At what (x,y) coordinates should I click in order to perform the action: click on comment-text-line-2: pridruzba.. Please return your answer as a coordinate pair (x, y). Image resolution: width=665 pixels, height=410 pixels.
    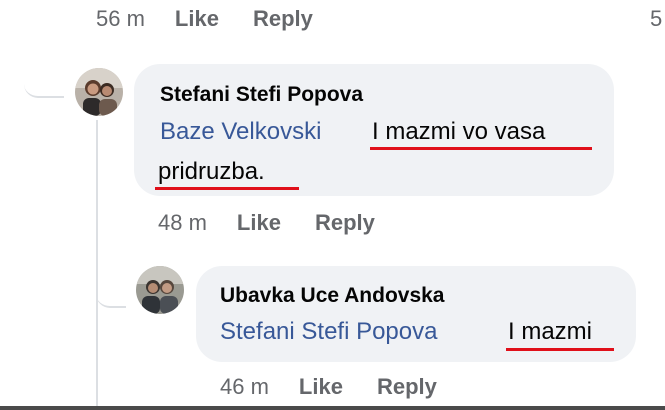
    Looking at the image, I should click on (211, 171).